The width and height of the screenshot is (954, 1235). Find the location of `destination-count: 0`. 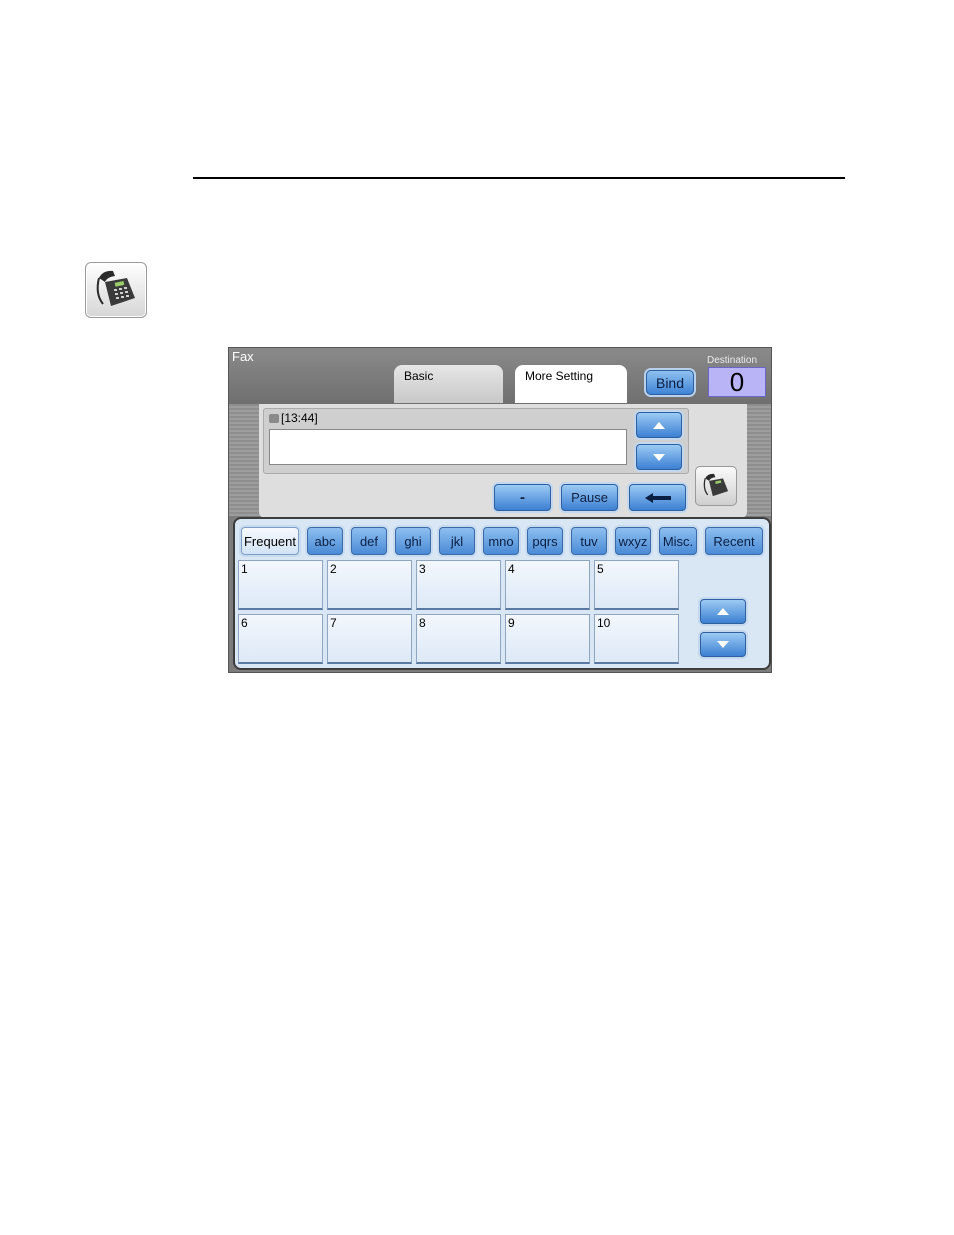

destination-count: 0 is located at coordinates (737, 382).